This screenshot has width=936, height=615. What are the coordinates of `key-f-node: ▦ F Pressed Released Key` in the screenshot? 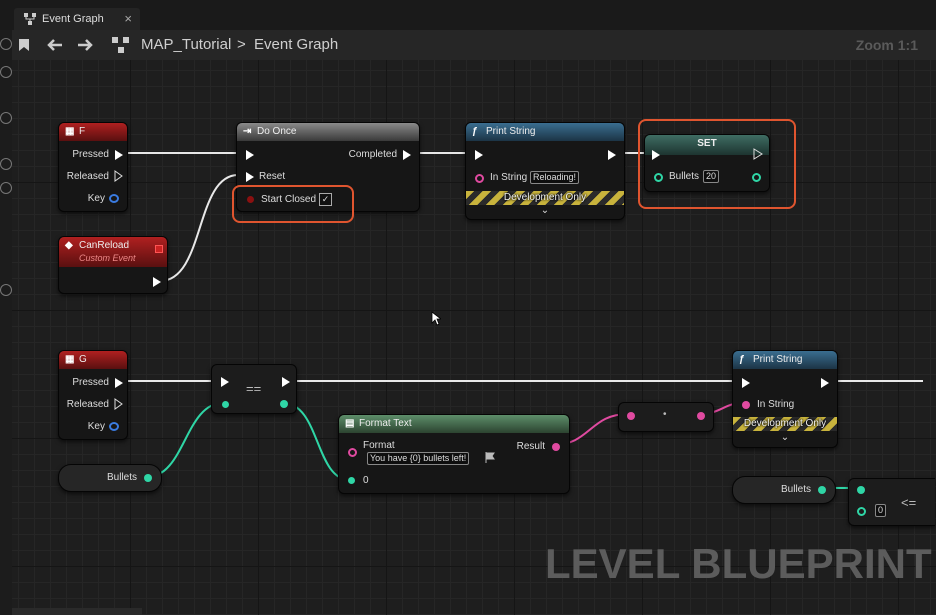 It's located at (93, 167).